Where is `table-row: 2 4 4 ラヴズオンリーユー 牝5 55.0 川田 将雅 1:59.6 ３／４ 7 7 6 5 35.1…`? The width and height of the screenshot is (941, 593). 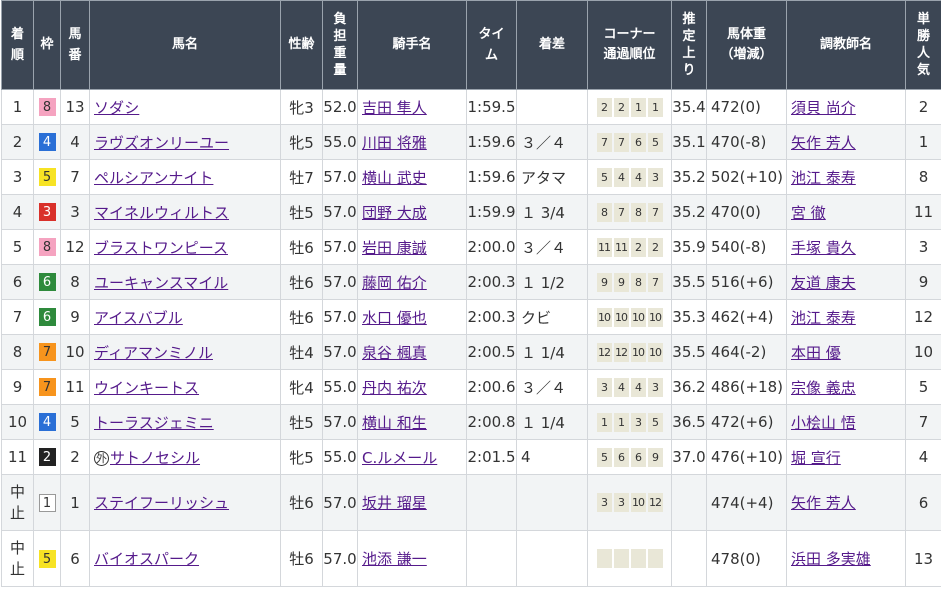 table-row: 2 4 4 ラヴズオンリーユー 牝5 55.0 川田 将雅 1:59.6 ３／４ 7 7 6 5 35.1… is located at coordinates (471, 142).